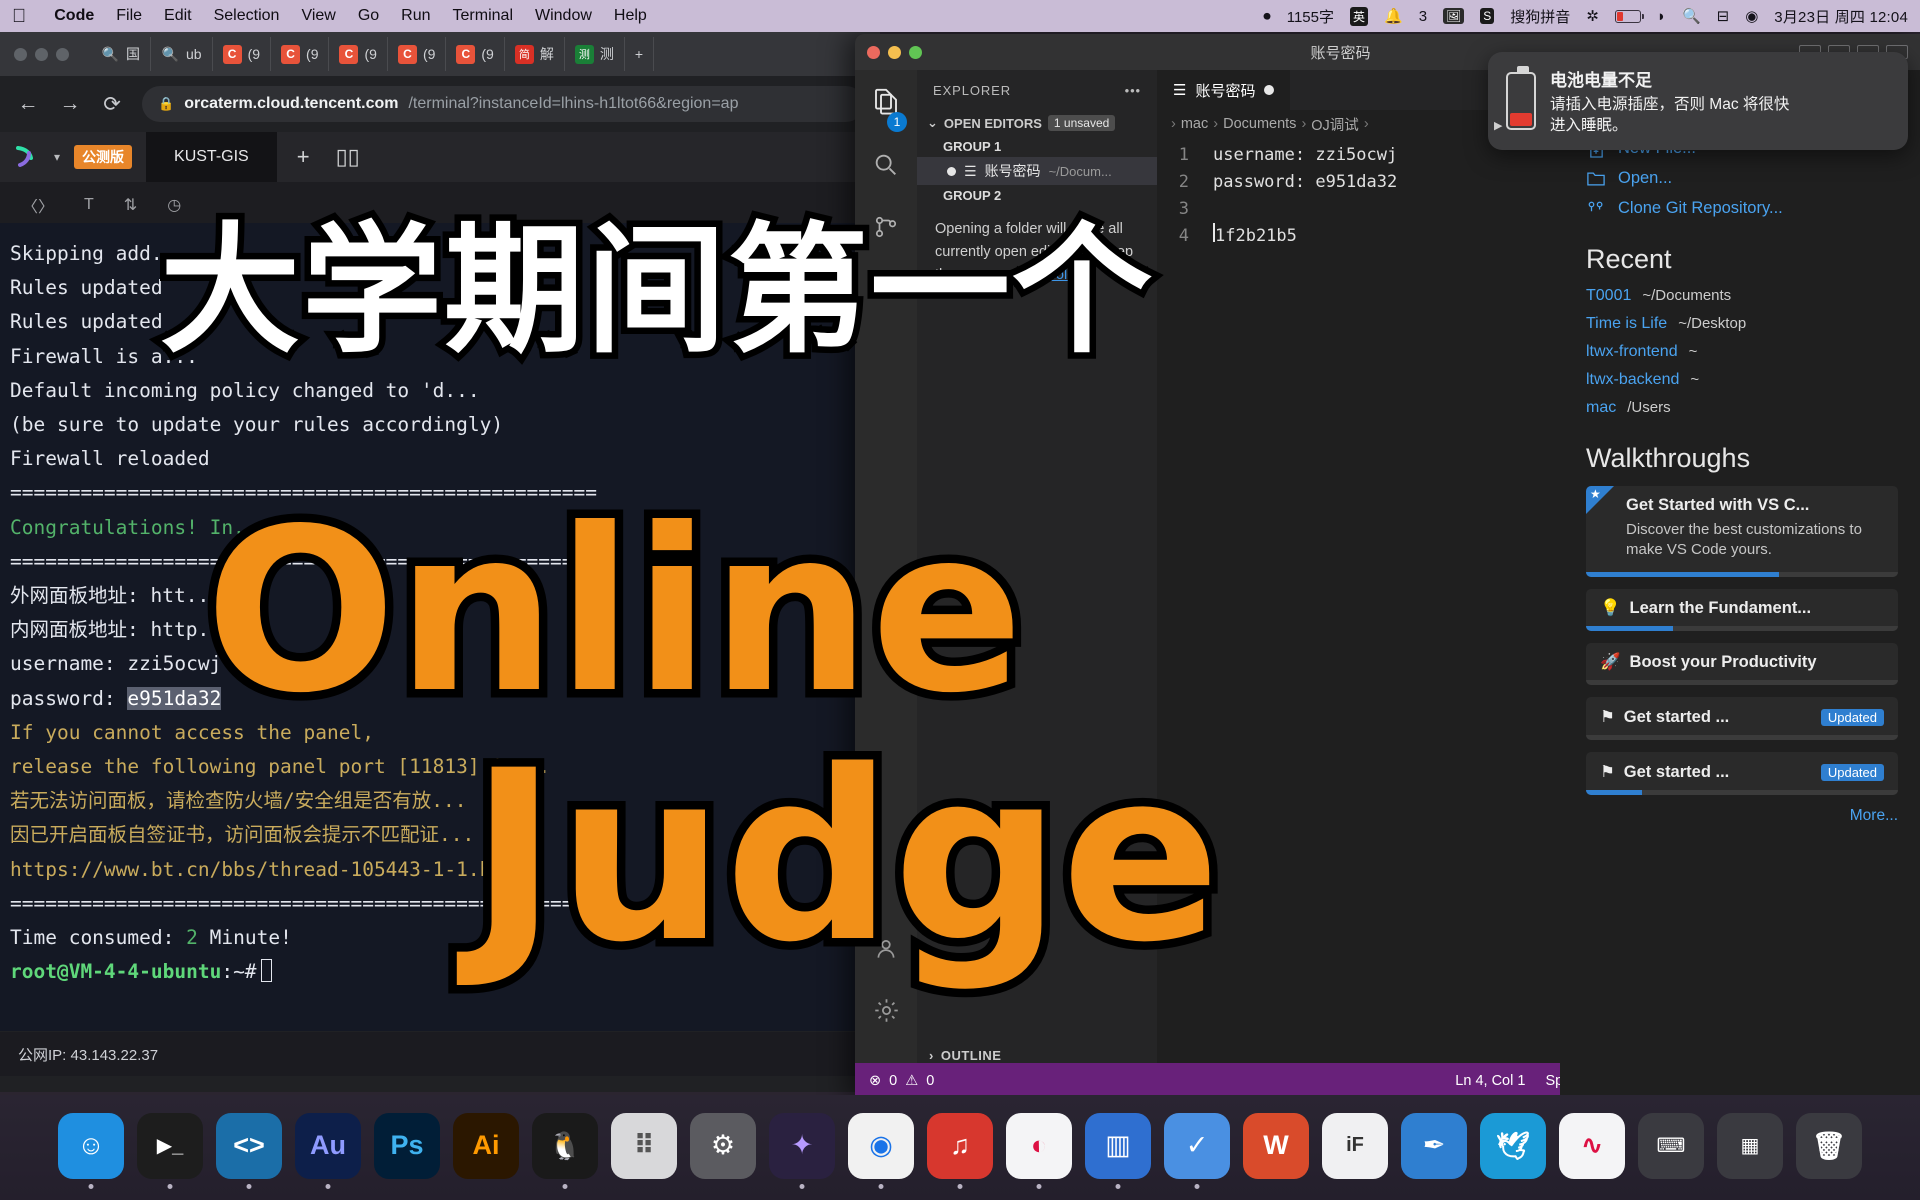 The height and width of the screenshot is (1200, 1920). What do you see at coordinates (1750, 1145) in the screenshot?
I see `dock-widget-calculator: ▦` at bounding box center [1750, 1145].